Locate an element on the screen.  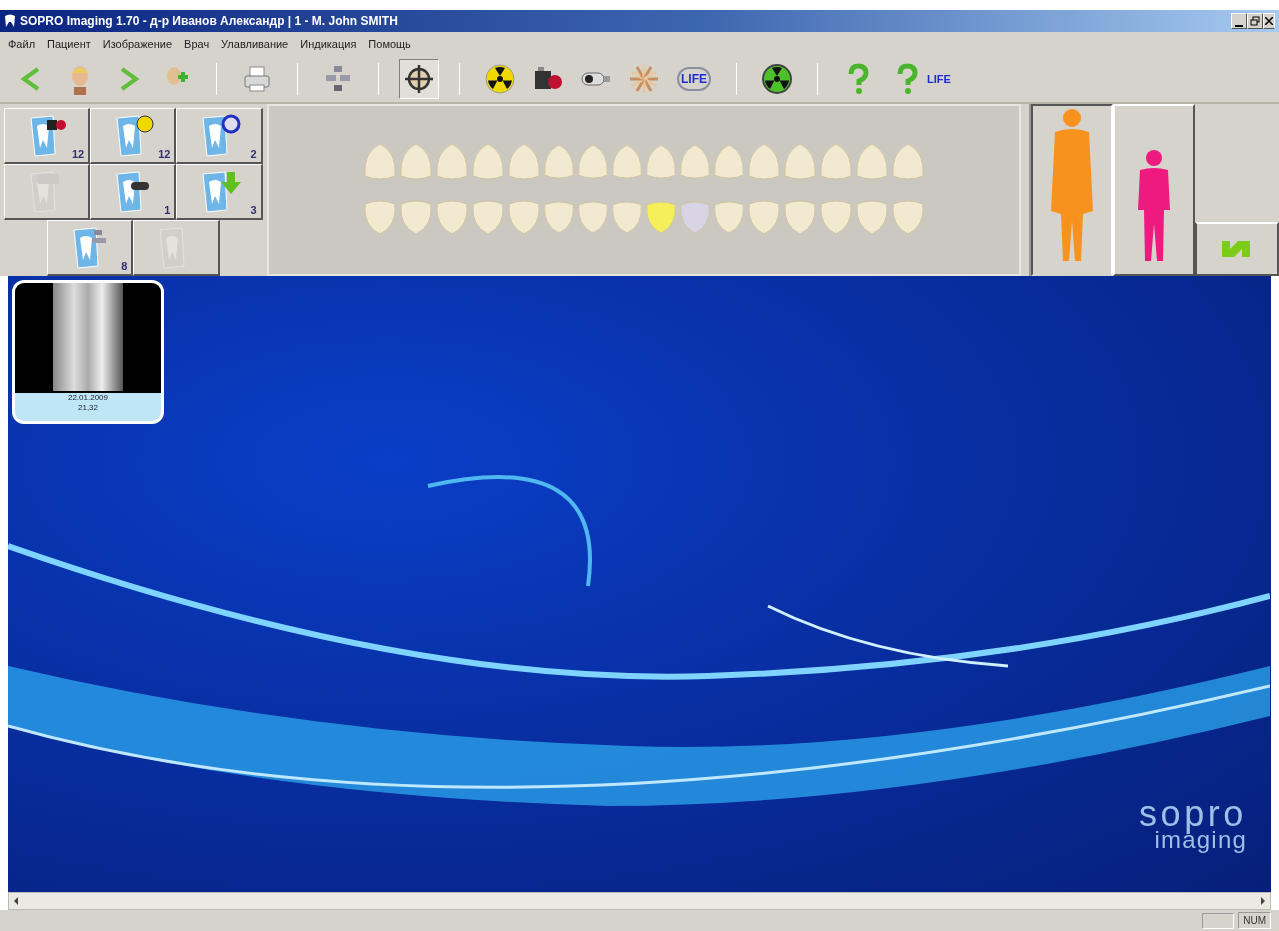
image-teeth: 21,32 is located at coordinates (88, 408).